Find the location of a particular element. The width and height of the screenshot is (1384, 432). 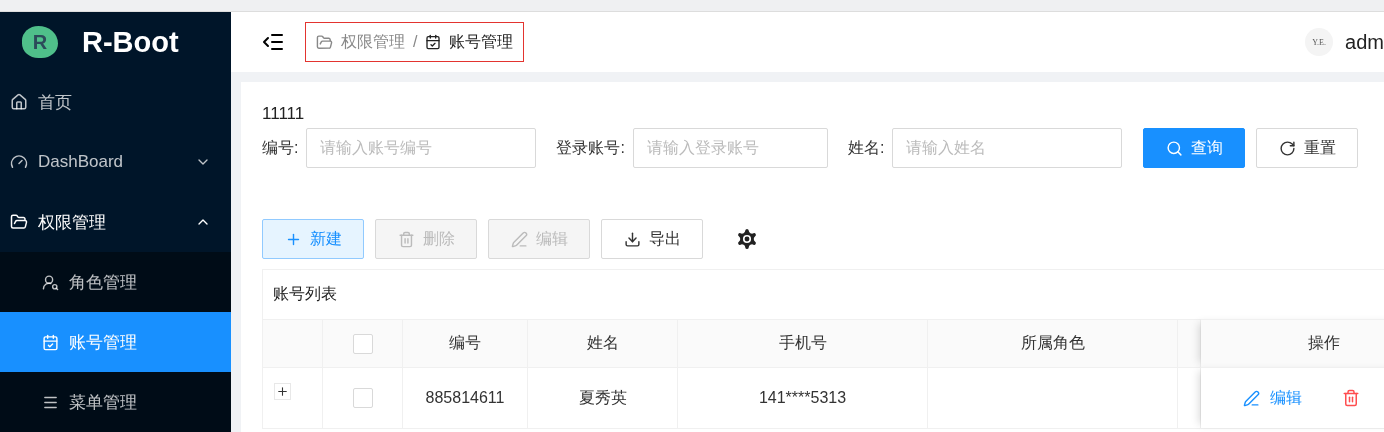

column-header: 编号 is located at coordinates (465, 343).